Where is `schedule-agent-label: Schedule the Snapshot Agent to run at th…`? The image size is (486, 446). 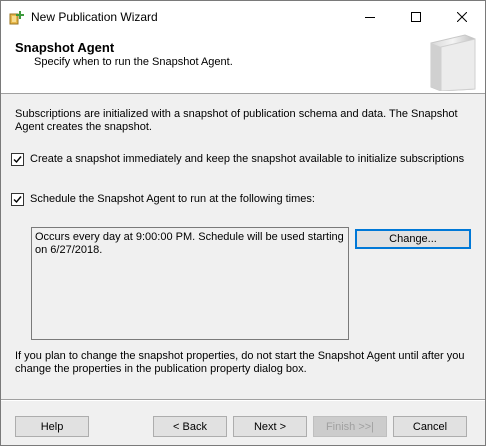
schedule-agent-label: Schedule the Snapshot Agent to run at th… is located at coordinates (172, 199).